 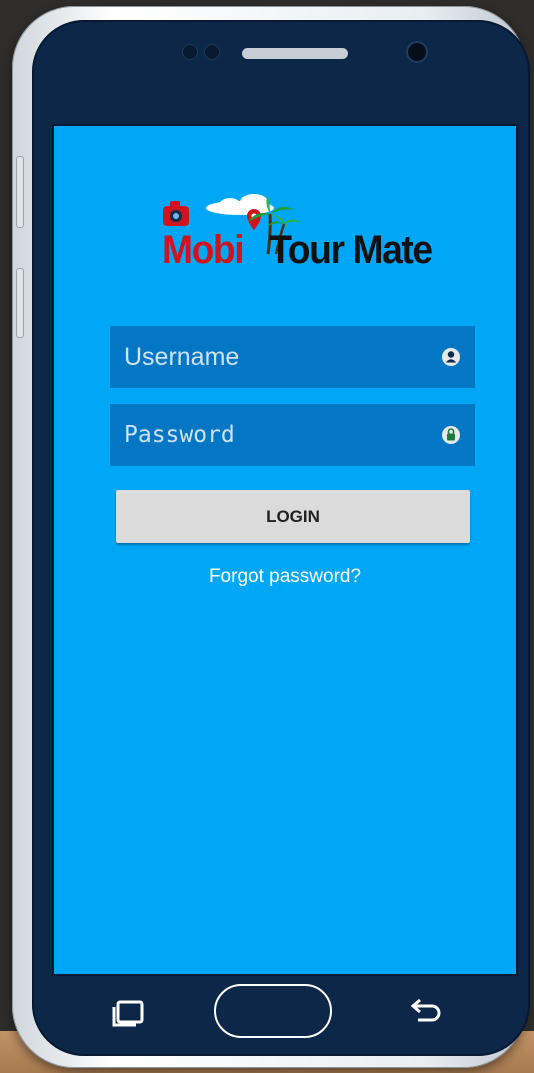 What do you see at coordinates (295, 53) in the screenshot?
I see `earpiece-speaker` at bounding box center [295, 53].